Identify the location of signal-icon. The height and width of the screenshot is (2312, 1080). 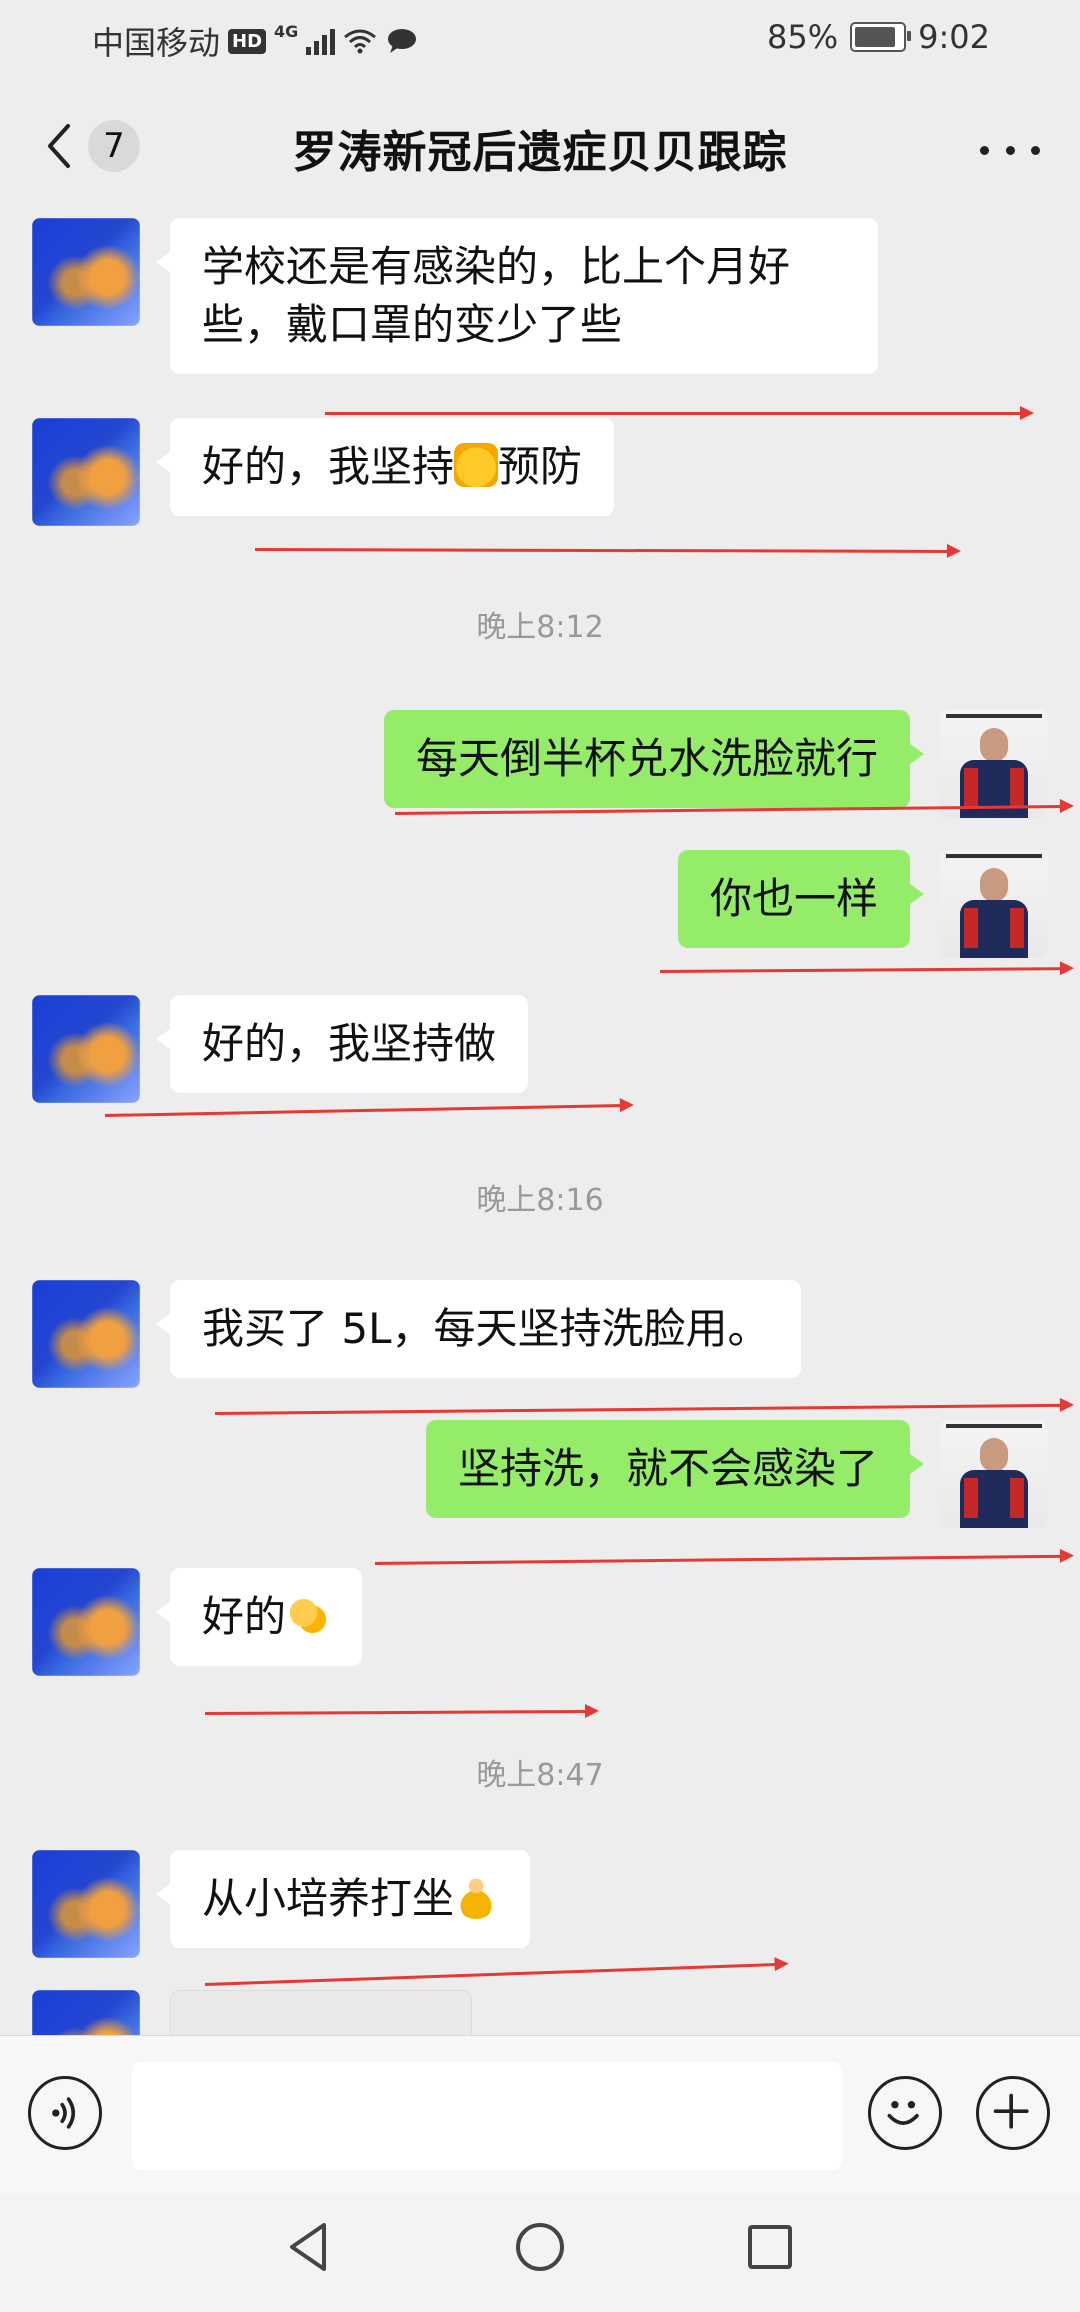
(321, 41).